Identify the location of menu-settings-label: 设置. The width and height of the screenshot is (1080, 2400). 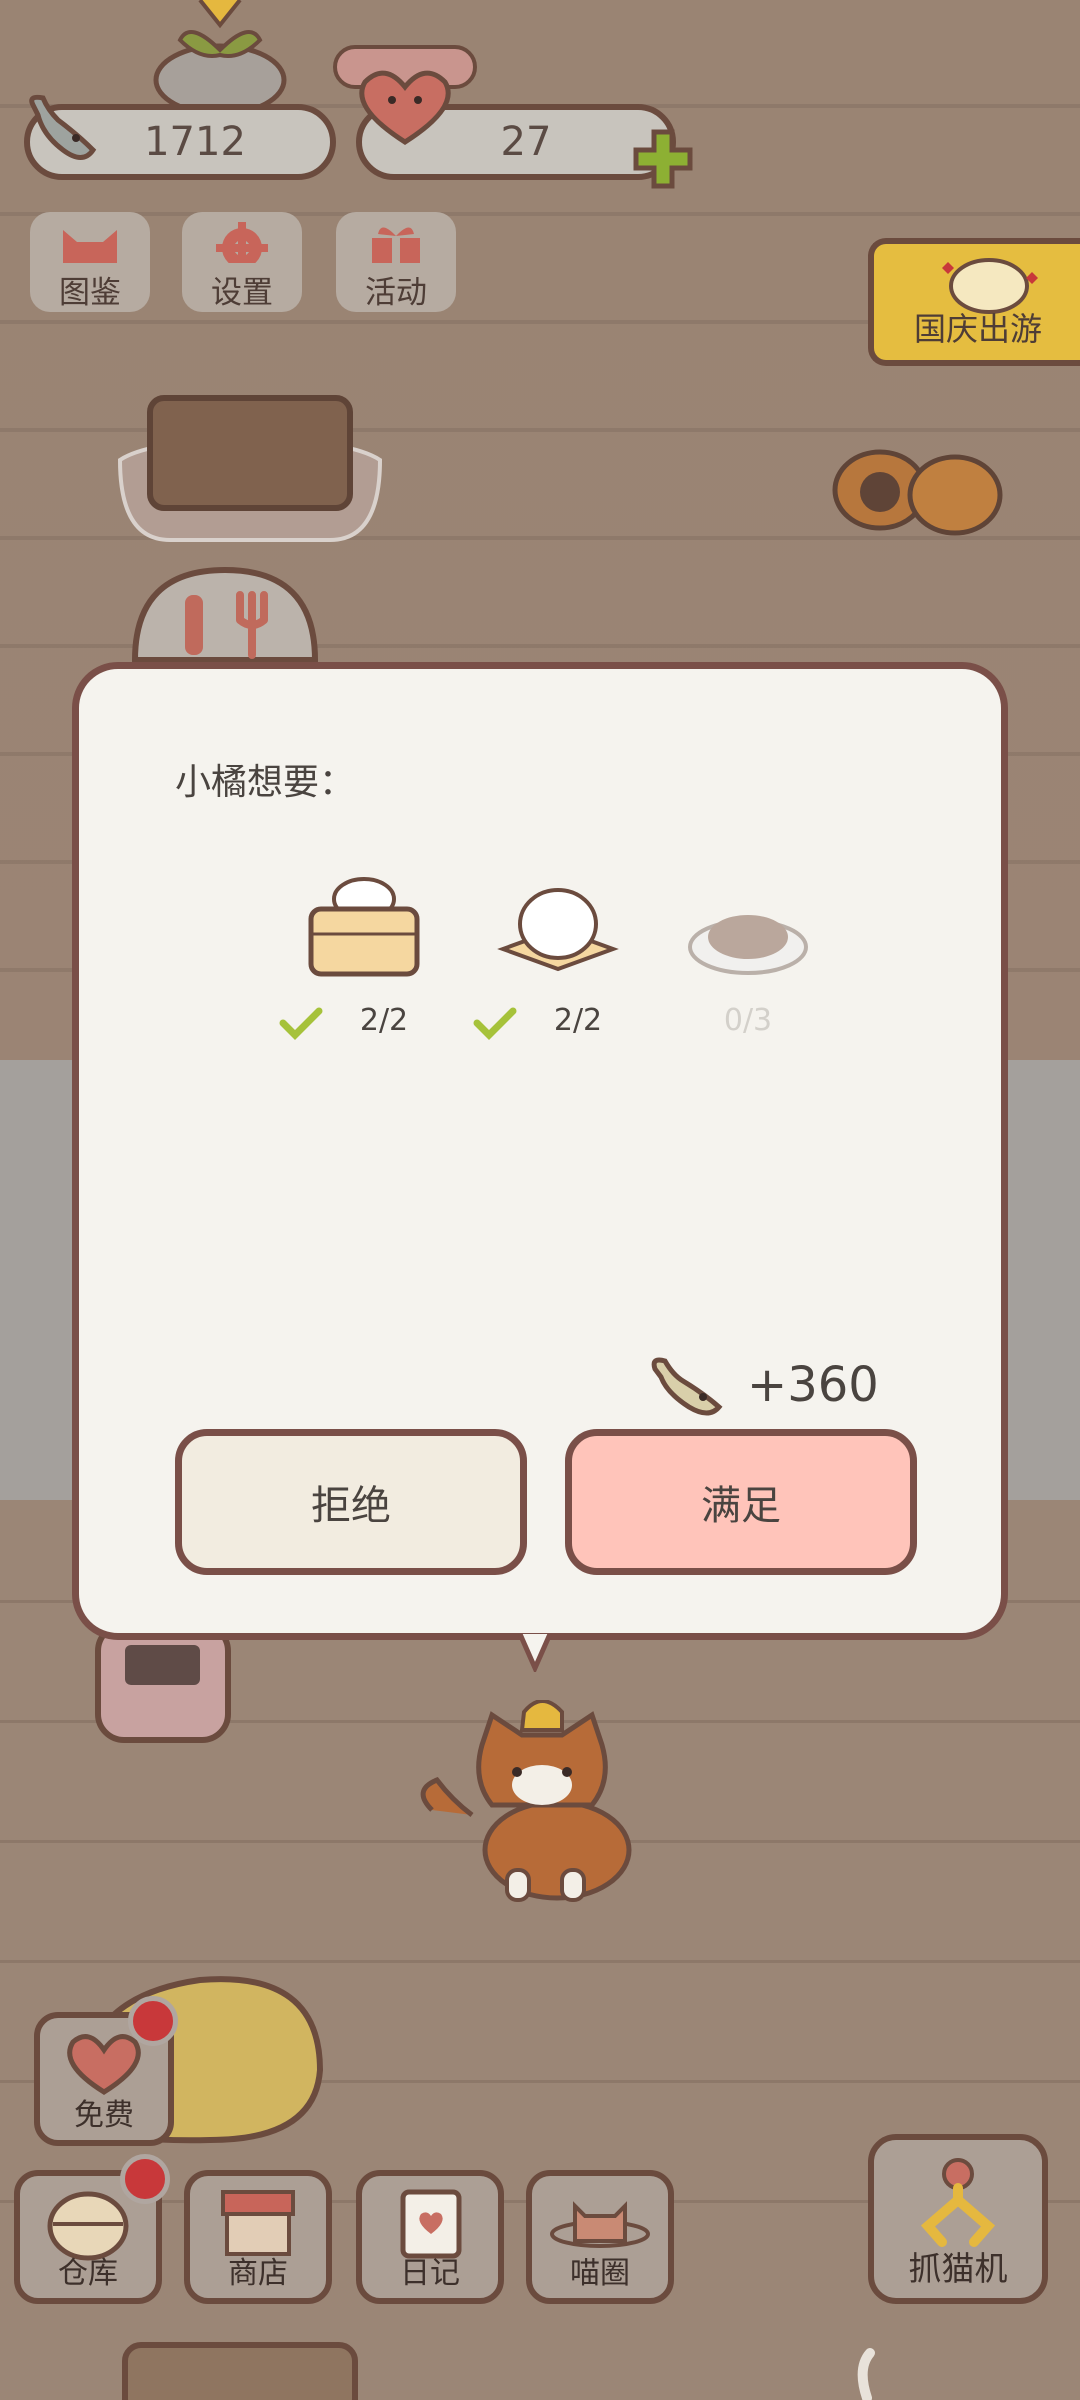
(242, 293).